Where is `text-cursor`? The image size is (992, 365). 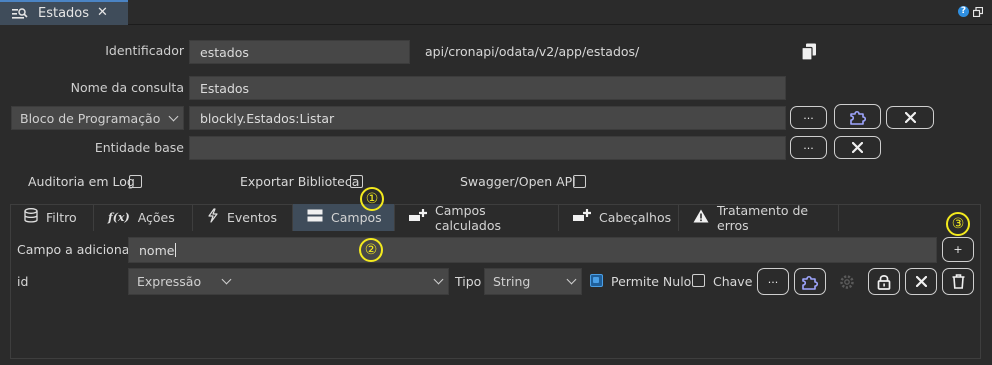
text-cursor is located at coordinates (176, 250).